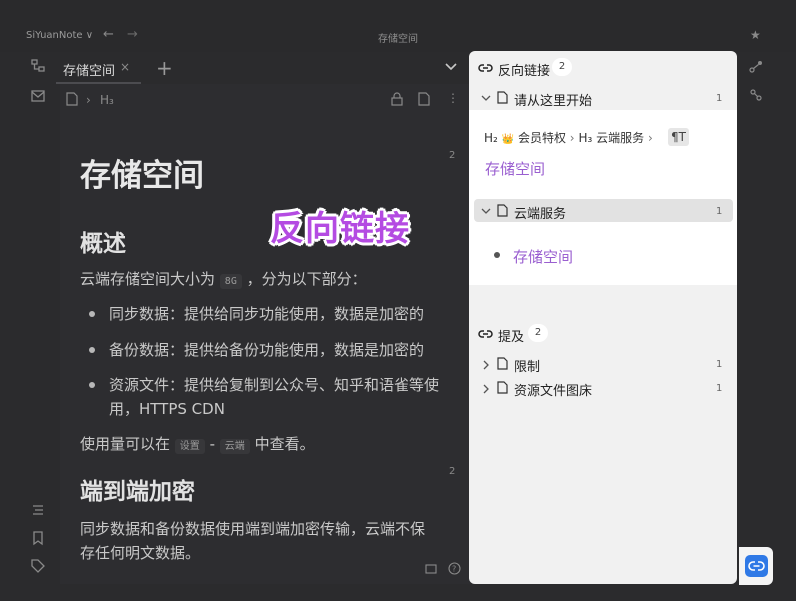 This screenshot has width=796, height=601. I want to click on bookmark-icon, so click(38, 538).